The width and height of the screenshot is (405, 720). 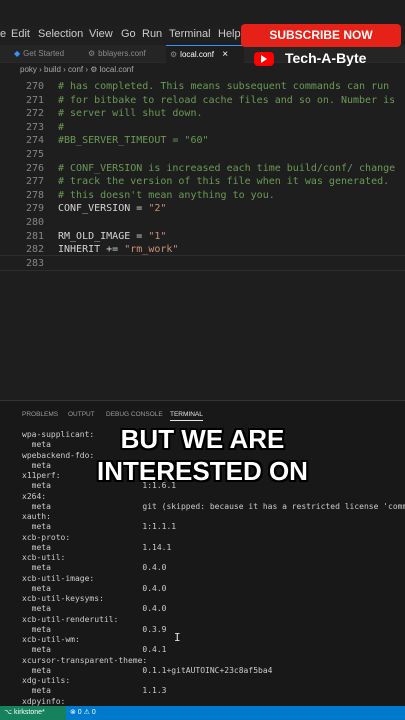 What do you see at coordinates (202, 471) in the screenshot?
I see `caption-line-2: INTERESTED ON` at bounding box center [202, 471].